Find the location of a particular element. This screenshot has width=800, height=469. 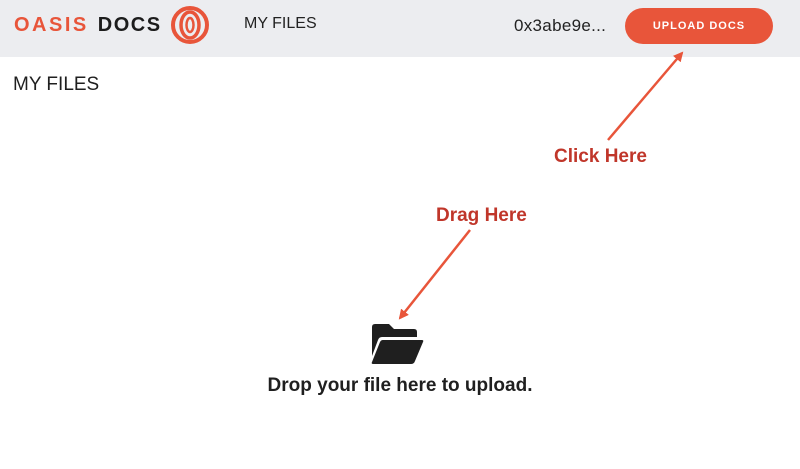

file-drop-zone: Drop your file here to upload. is located at coordinates (400, 360).